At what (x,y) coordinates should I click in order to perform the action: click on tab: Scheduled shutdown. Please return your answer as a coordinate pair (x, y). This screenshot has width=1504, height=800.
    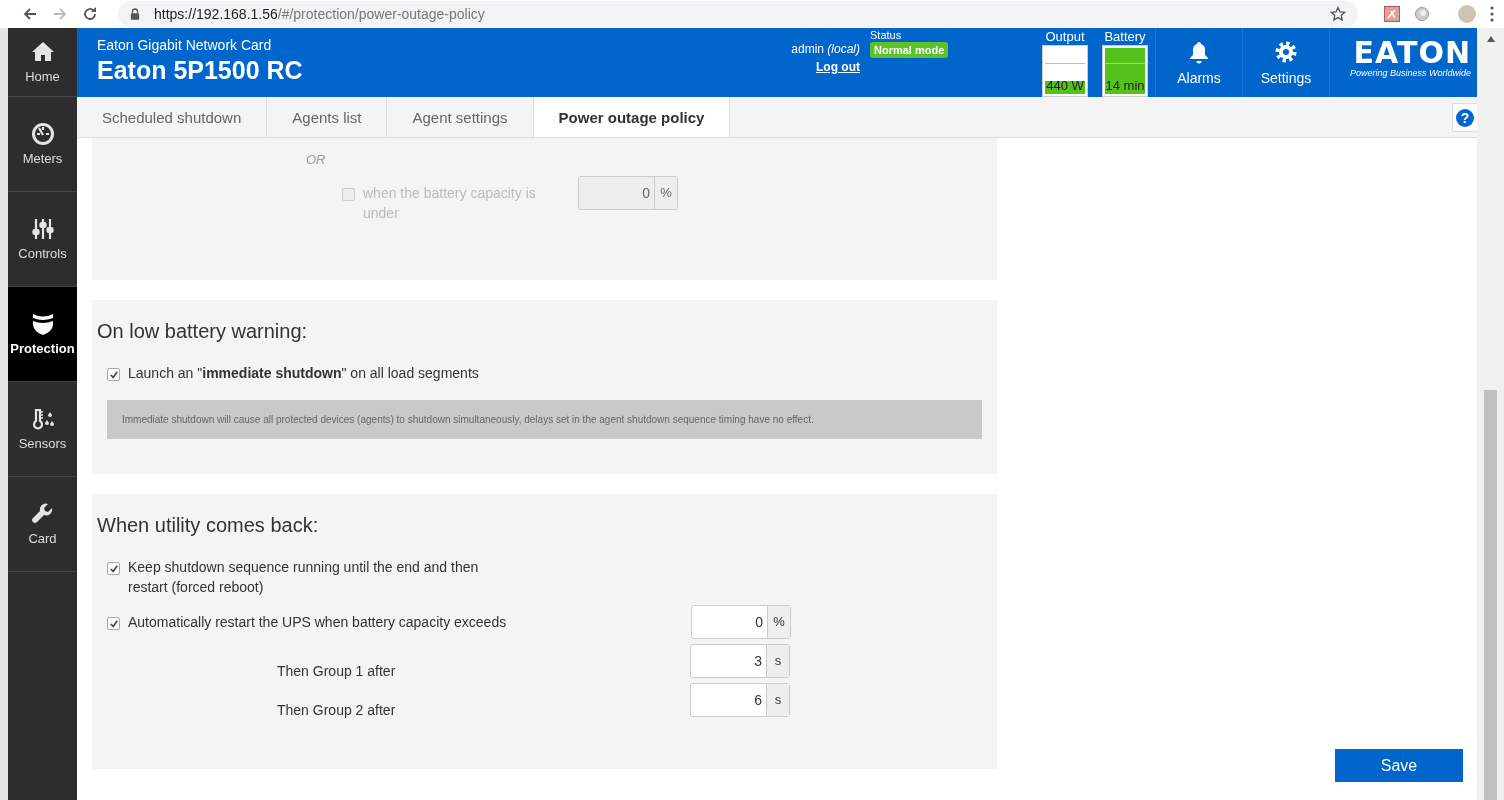
    Looking at the image, I should click on (172, 117).